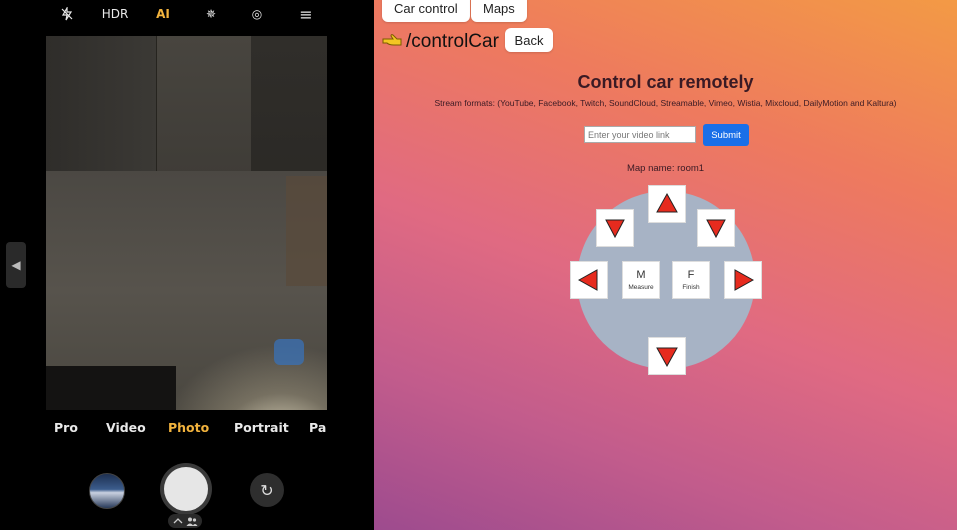 Image resolution: width=957 pixels, height=530 pixels. I want to click on tab-car-control: Car control, so click(426, 11).